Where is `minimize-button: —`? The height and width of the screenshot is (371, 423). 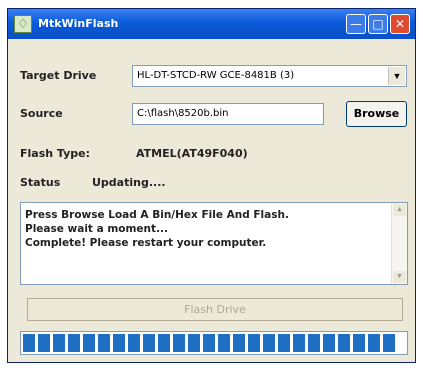
minimize-button: — is located at coordinates (356, 24).